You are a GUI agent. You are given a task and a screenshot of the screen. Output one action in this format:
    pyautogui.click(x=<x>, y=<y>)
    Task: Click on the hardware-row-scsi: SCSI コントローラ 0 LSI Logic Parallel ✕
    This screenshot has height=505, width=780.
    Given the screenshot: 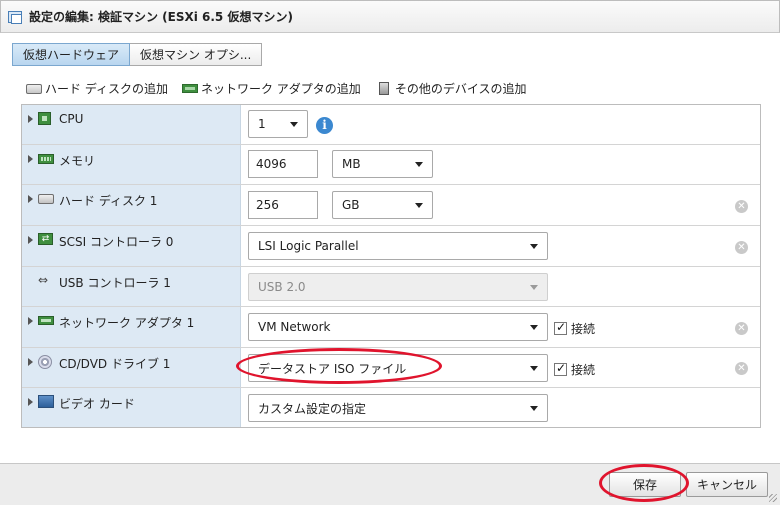 What is the action you would take?
    pyautogui.click(x=391, y=246)
    